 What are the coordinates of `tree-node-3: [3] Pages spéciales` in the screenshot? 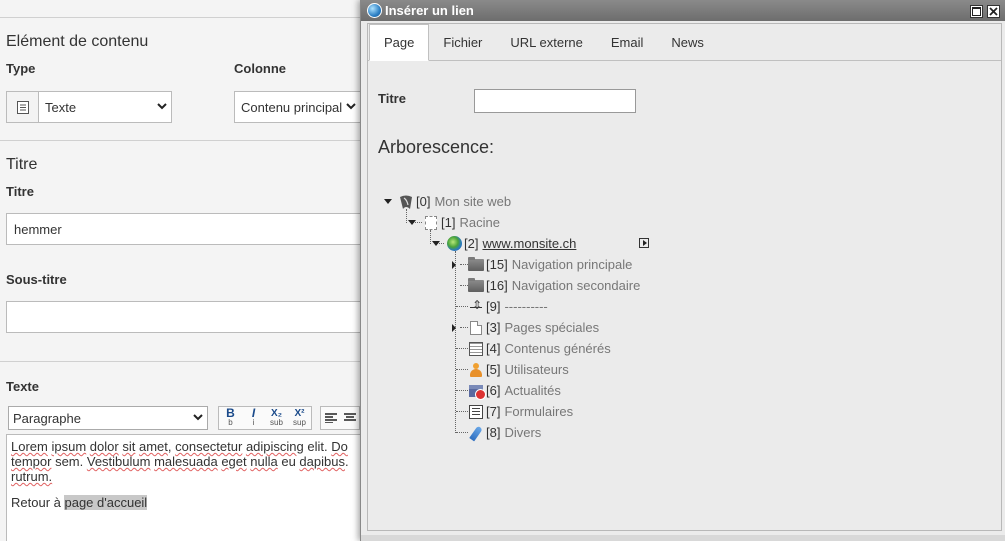 It's located at (525, 327).